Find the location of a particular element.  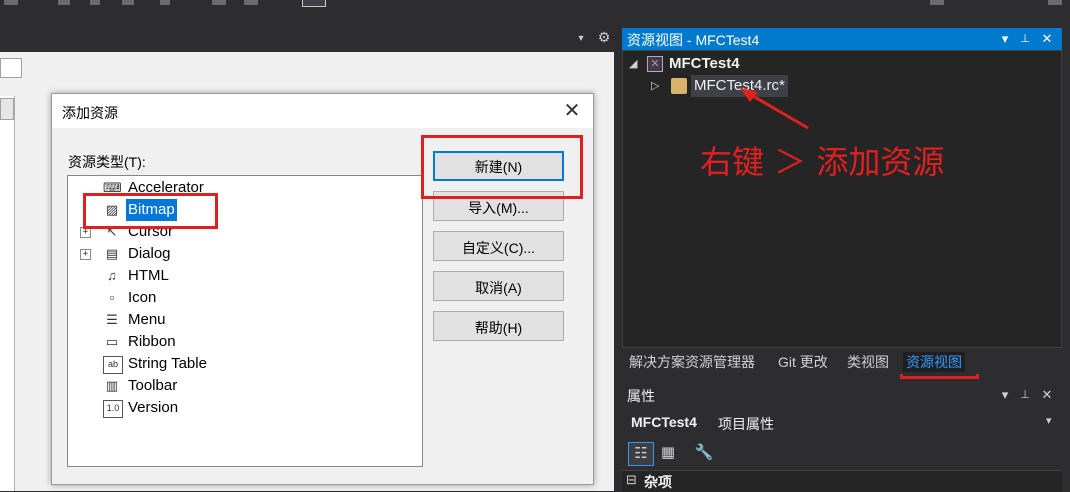

help-button: 帮助(H) is located at coordinates (498, 326).